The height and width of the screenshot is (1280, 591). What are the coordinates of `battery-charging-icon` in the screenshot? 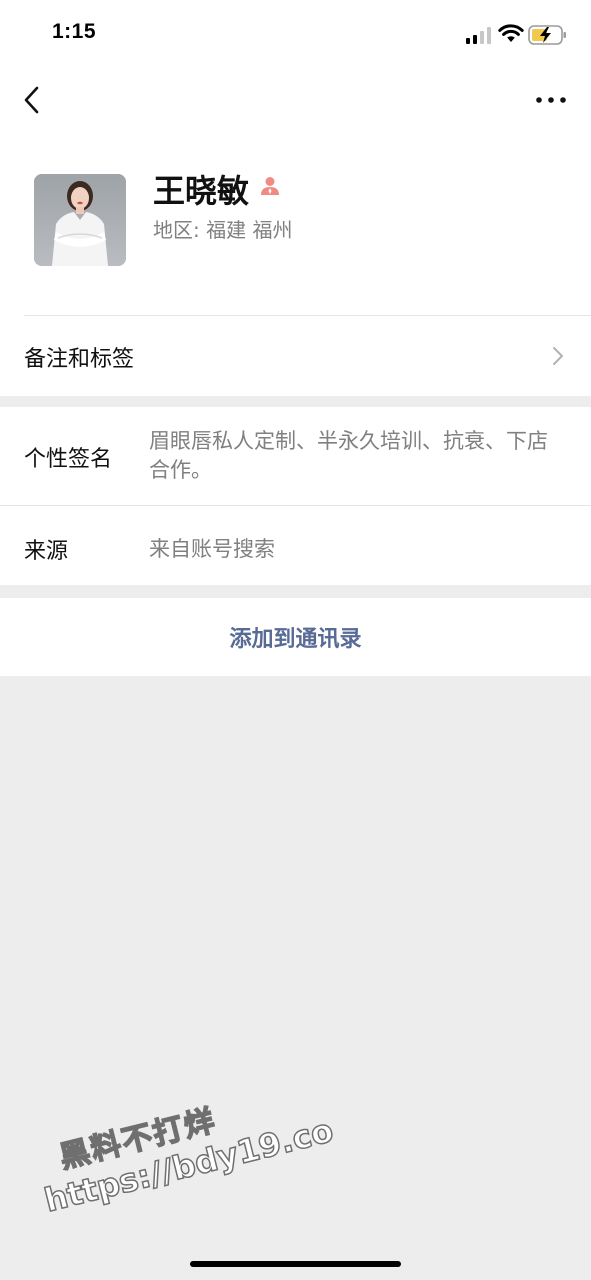 It's located at (547, 35).